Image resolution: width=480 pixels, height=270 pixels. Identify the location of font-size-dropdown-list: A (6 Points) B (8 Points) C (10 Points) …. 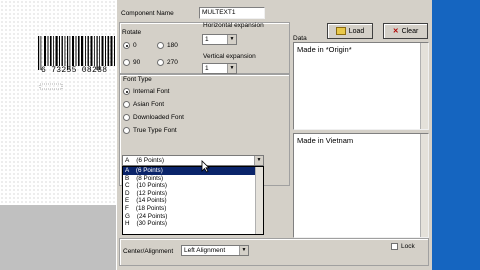
(193, 200).